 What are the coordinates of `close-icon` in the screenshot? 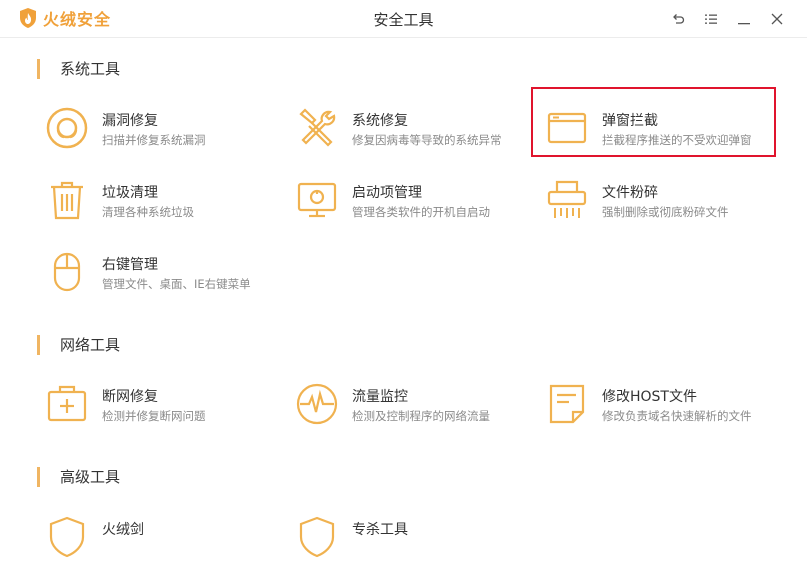 It's located at (776, 19).